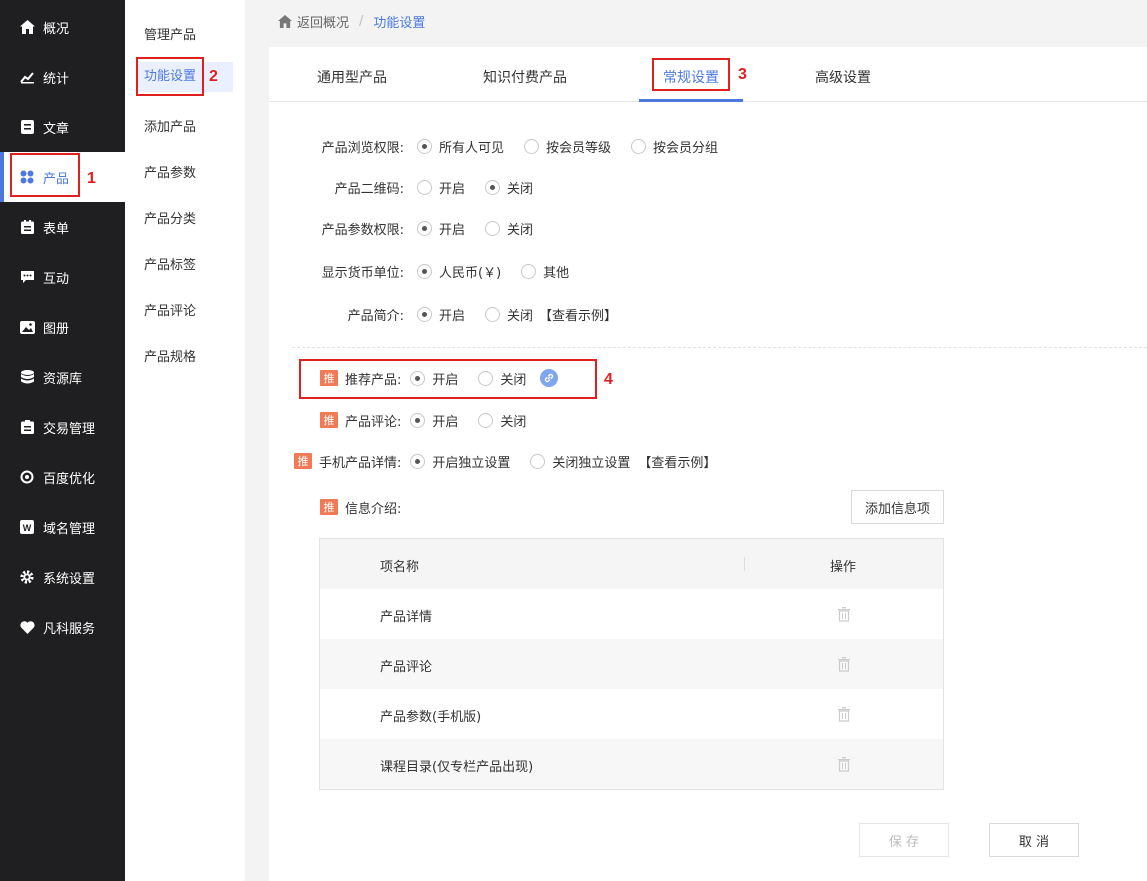 The width and height of the screenshot is (1147, 881). I want to click on radio-currency-other: 其他, so click(545, 271).